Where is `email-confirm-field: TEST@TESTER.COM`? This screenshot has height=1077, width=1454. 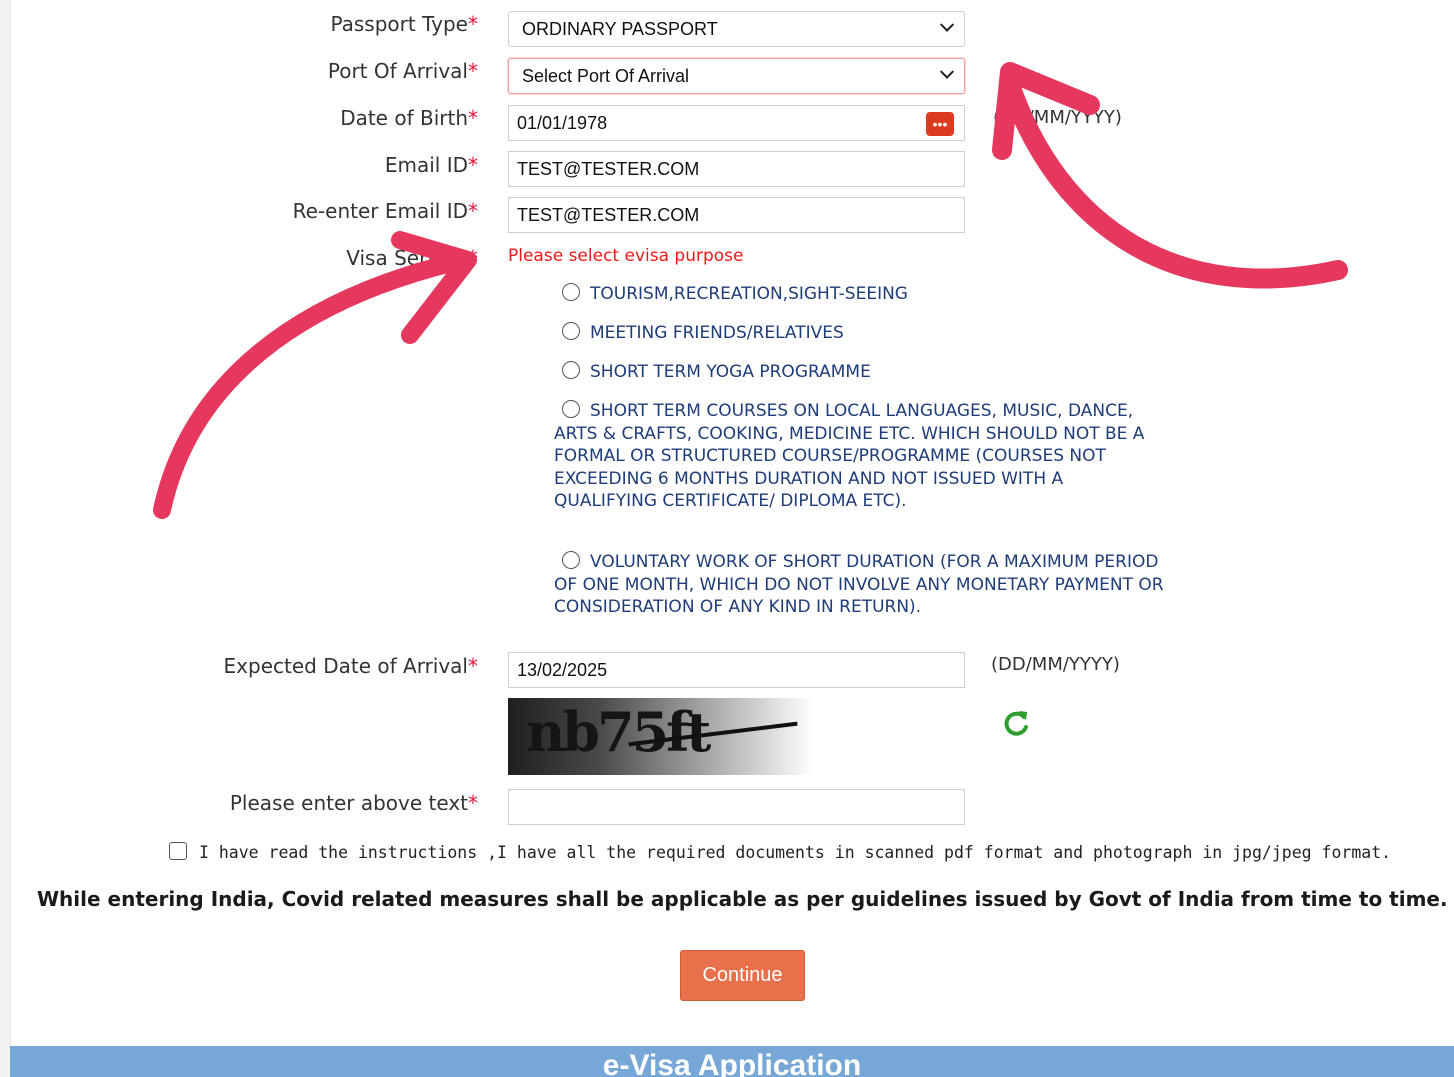
email-confirm-field: TEST@TESTER.COM is located at coordinates (736, 215).